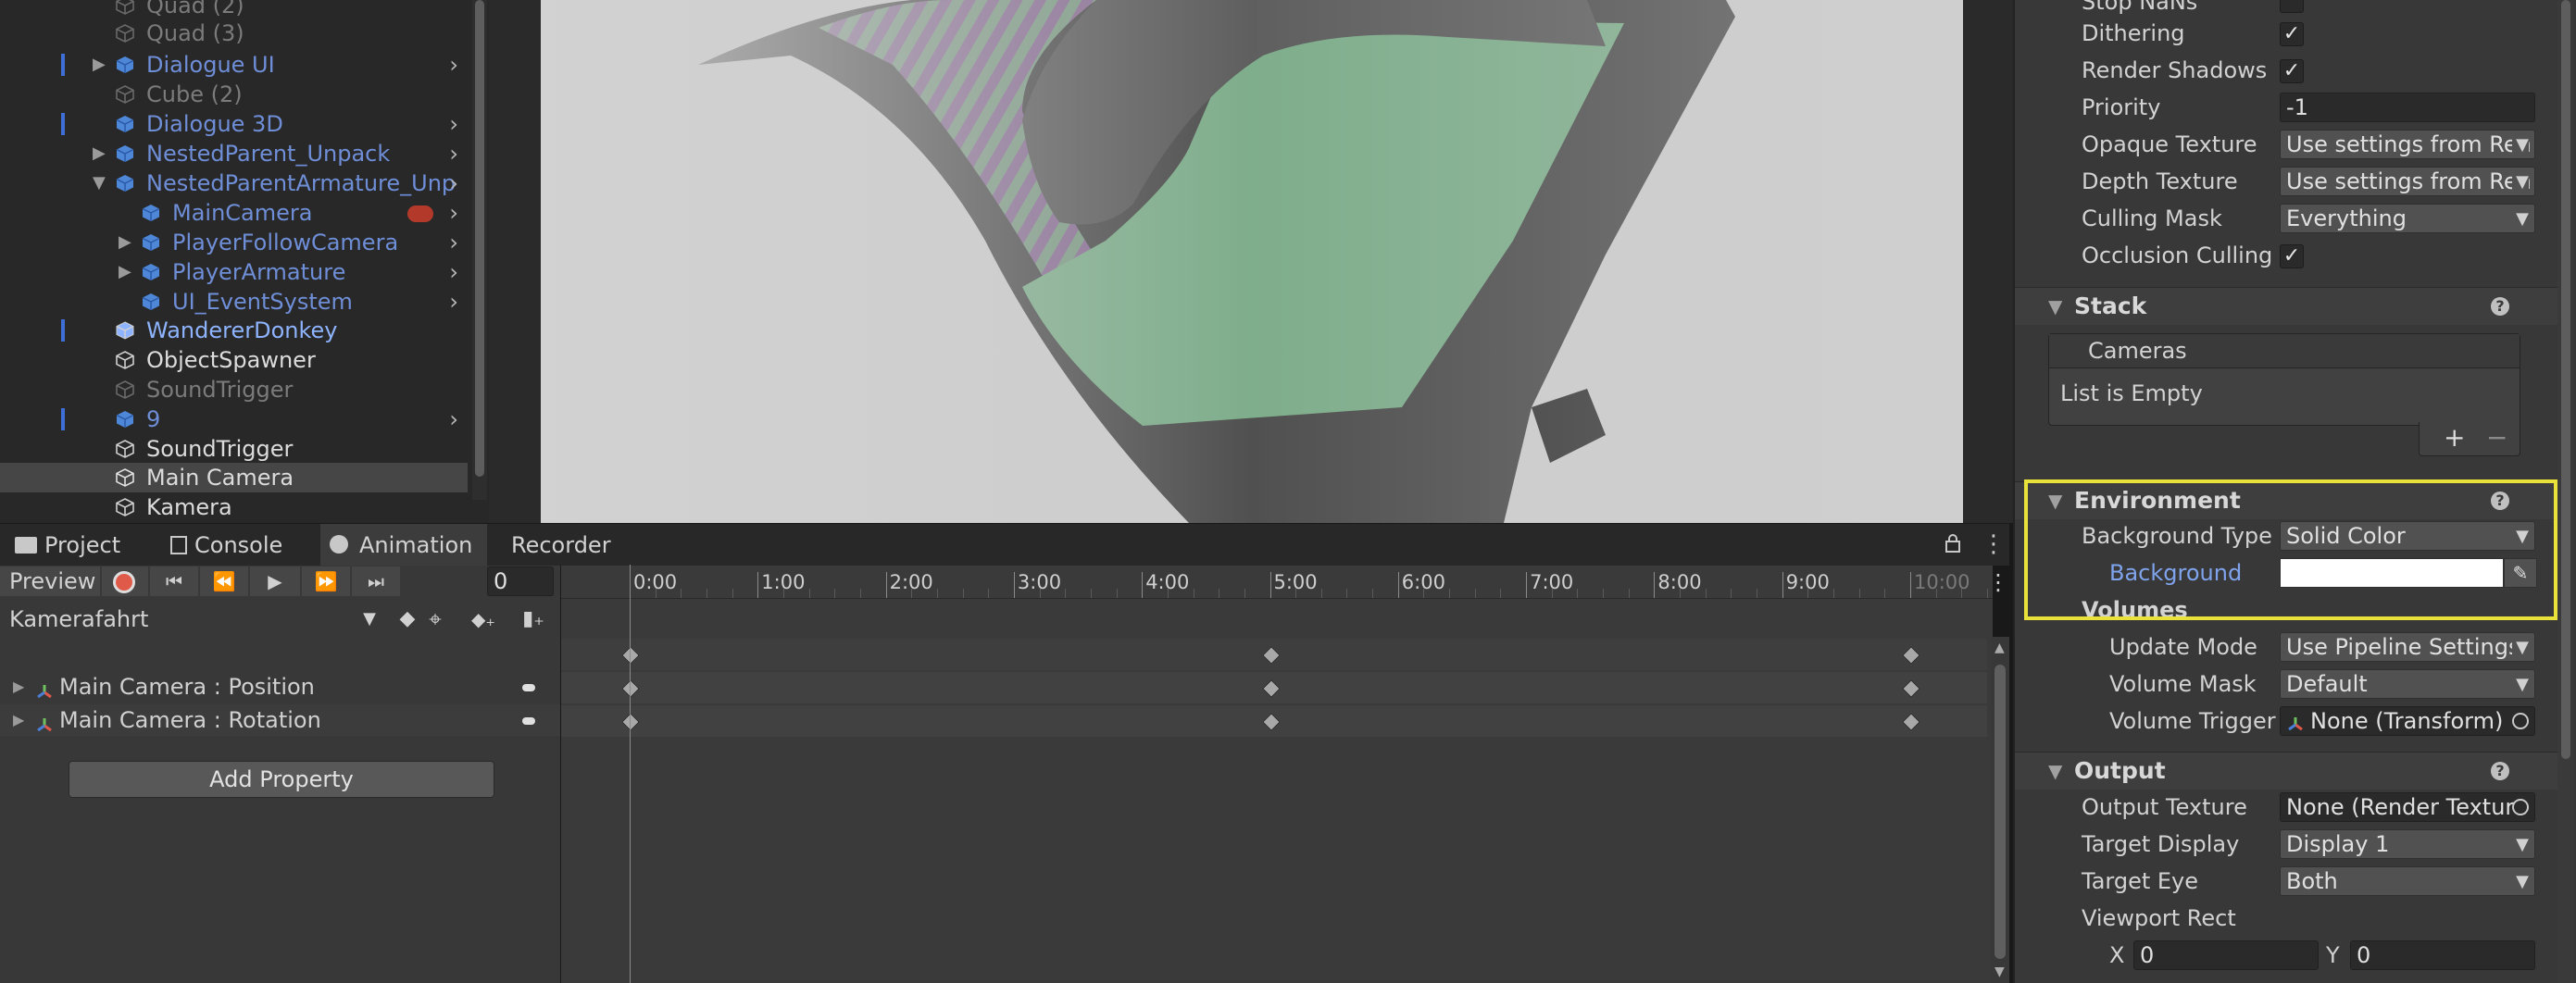  I want to click on hierarchy-item: ▼ NestedParentArmature_Unp ›, so click(234, 183).